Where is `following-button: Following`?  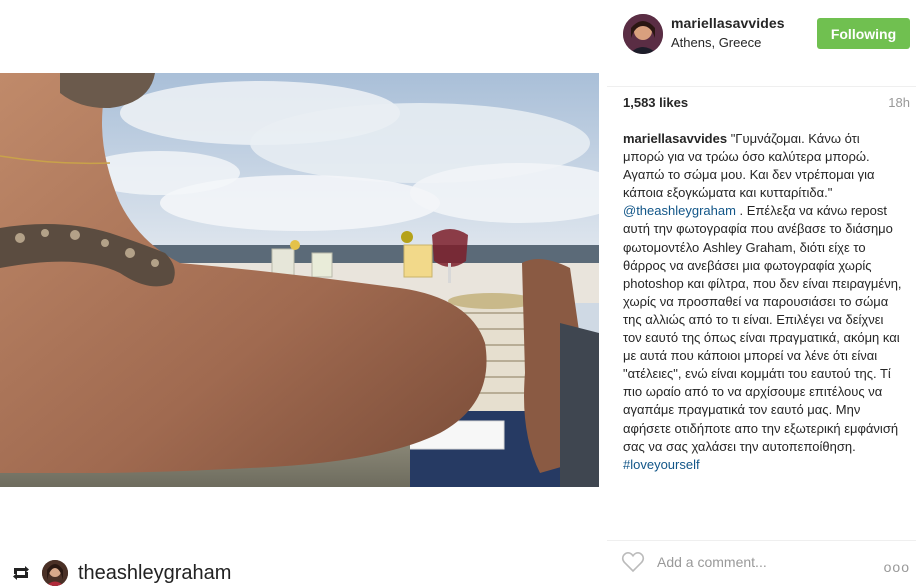
following-button: Following is located at coordinates (863, 33).